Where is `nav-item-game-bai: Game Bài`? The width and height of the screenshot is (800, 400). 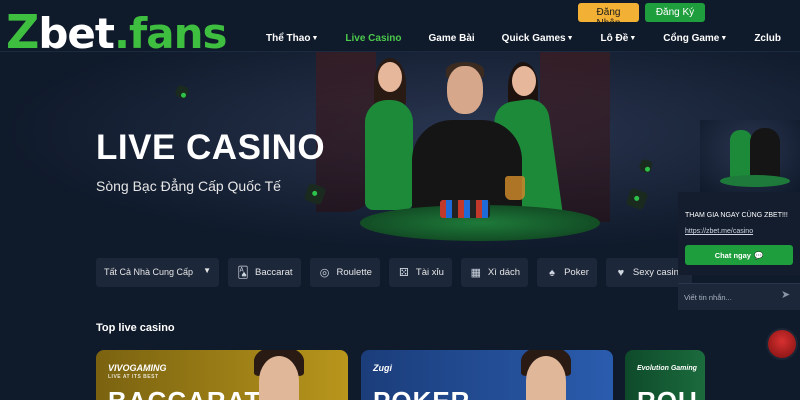
nav-item-game-bai: Game Bài is located at coordinates (452, 38).